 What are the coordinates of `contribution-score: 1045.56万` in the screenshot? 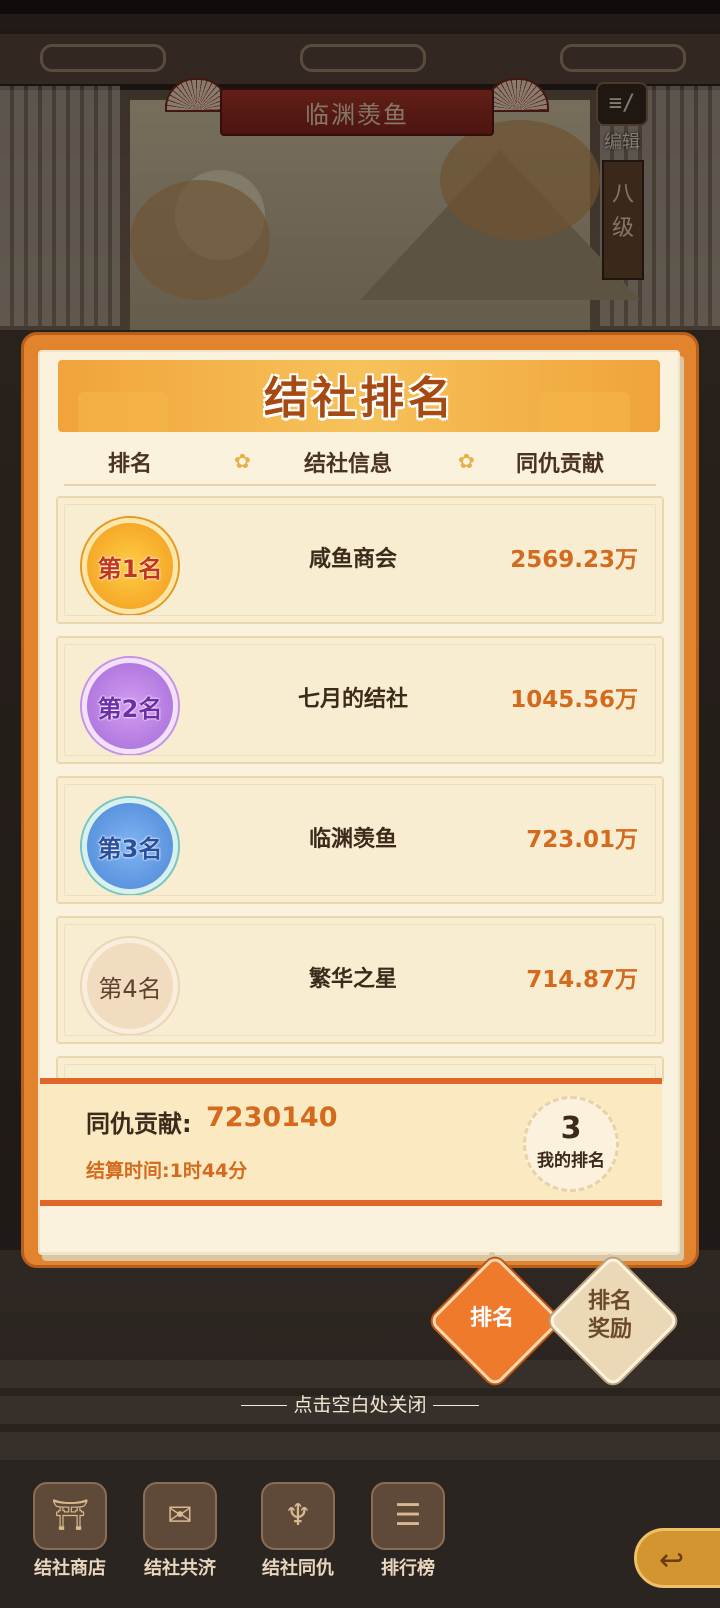 It's located at (574, 700).